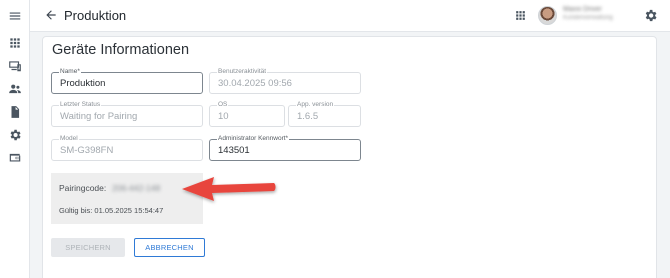 This screenshot has height=278, width=670. What do you see at coordinates (15, 43) in the screenshot?
I see `grid-icon` at bounding box center [15, 43].